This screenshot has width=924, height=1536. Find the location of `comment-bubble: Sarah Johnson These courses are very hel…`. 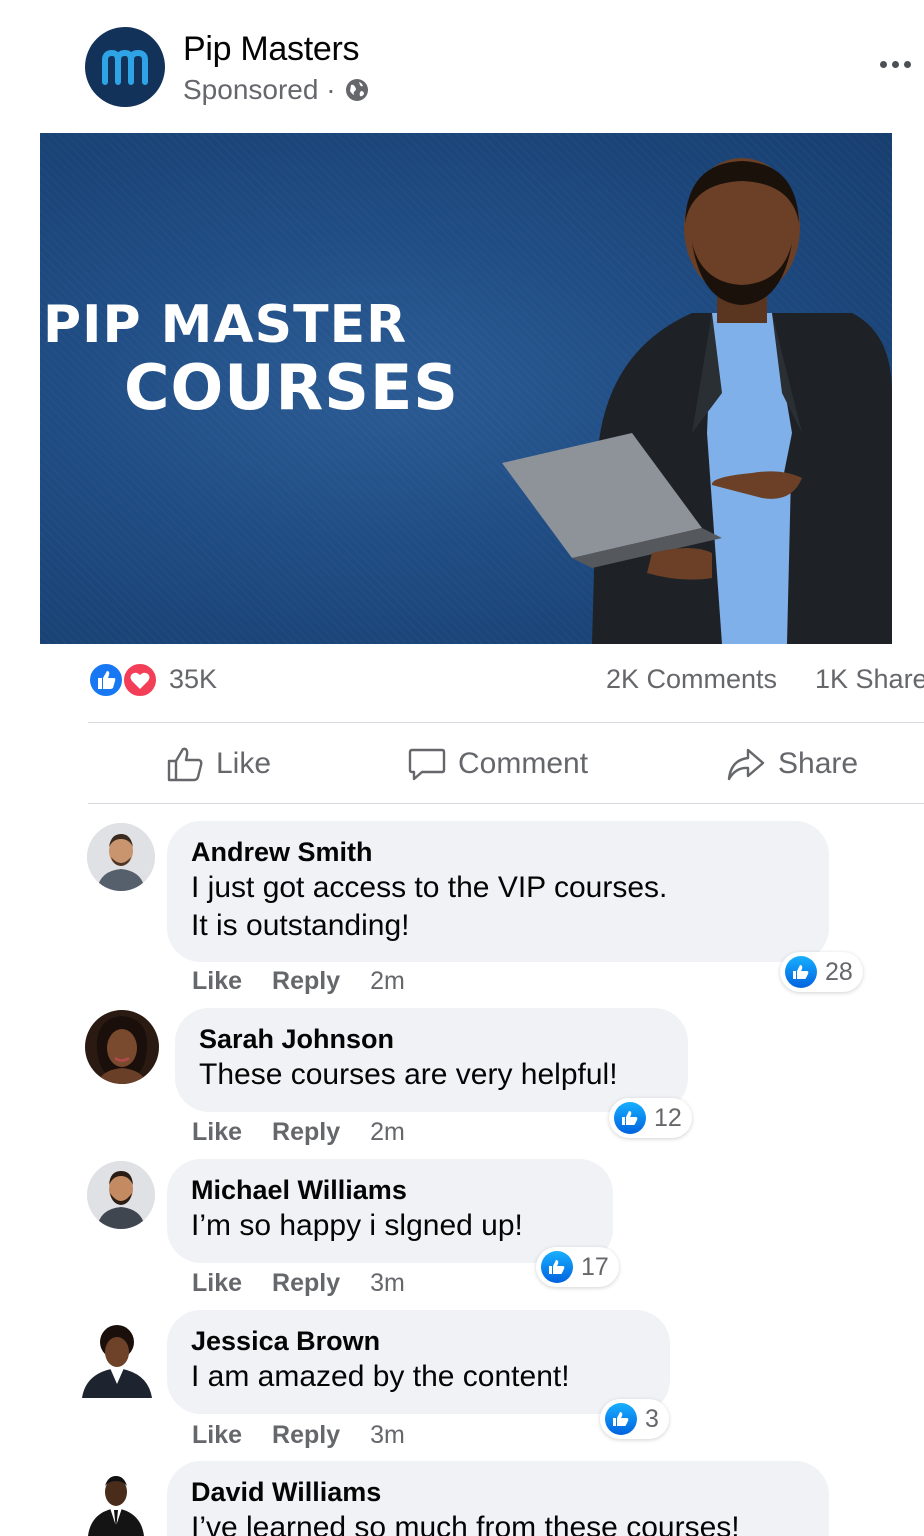

comment-bubble: Sarah Johnson These courses are very hel… is located at coordinates (431, 1060).